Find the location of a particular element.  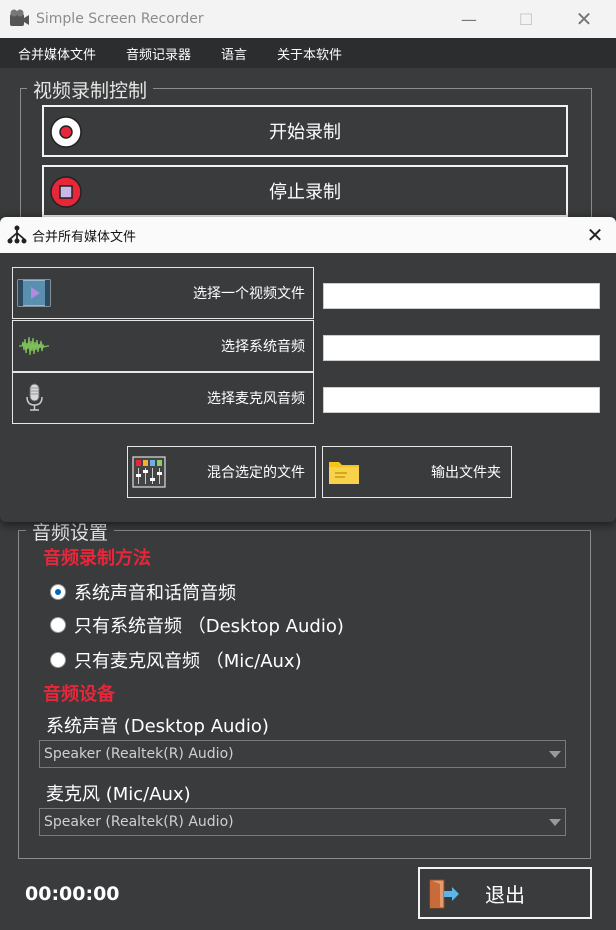

menu-about: 关于本软件 is located at coordinates (315, 53).